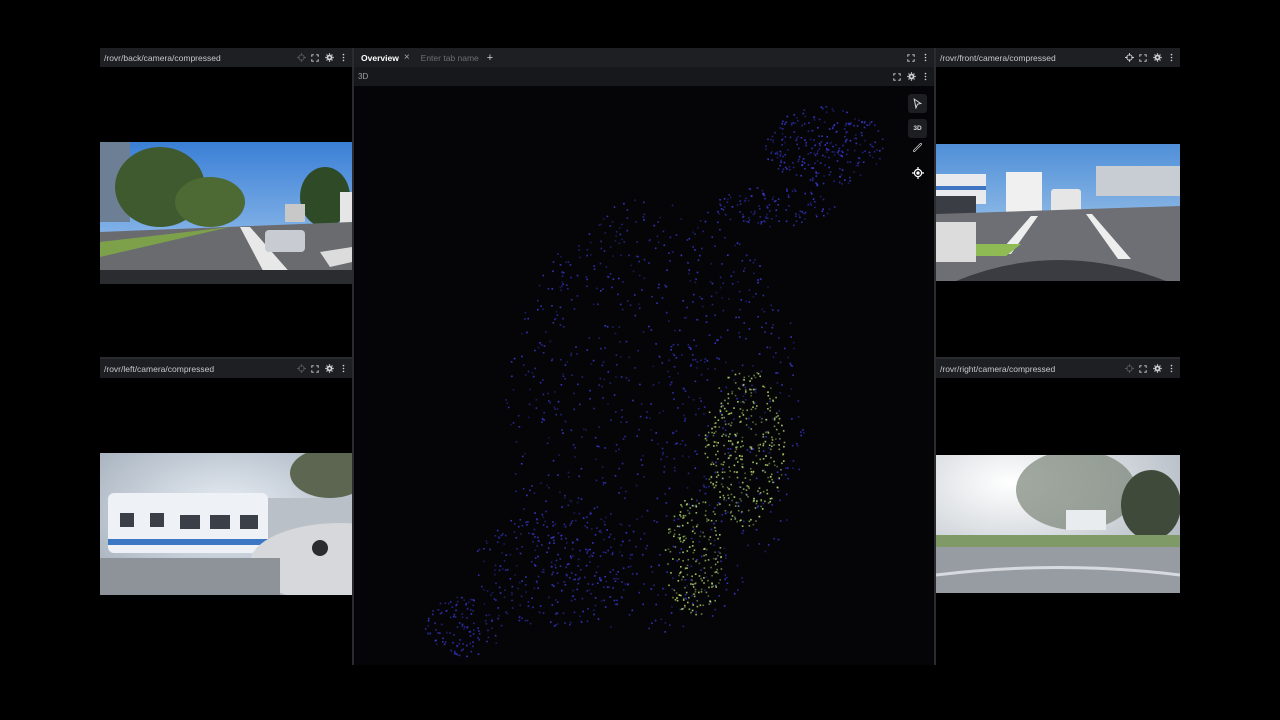  Describe the element at coordinates (917, 147) in the screenshot. I see `ruler-icon` at that location.